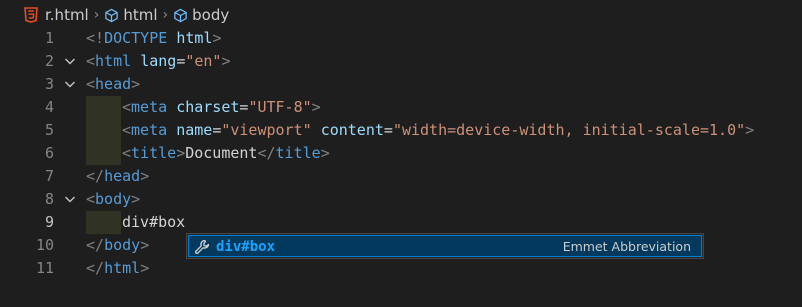  What do you see at coordinates (211, 15) in the screenshot?
I see `breadcrumb-segment-label: body` at bounding box center [211, 15].